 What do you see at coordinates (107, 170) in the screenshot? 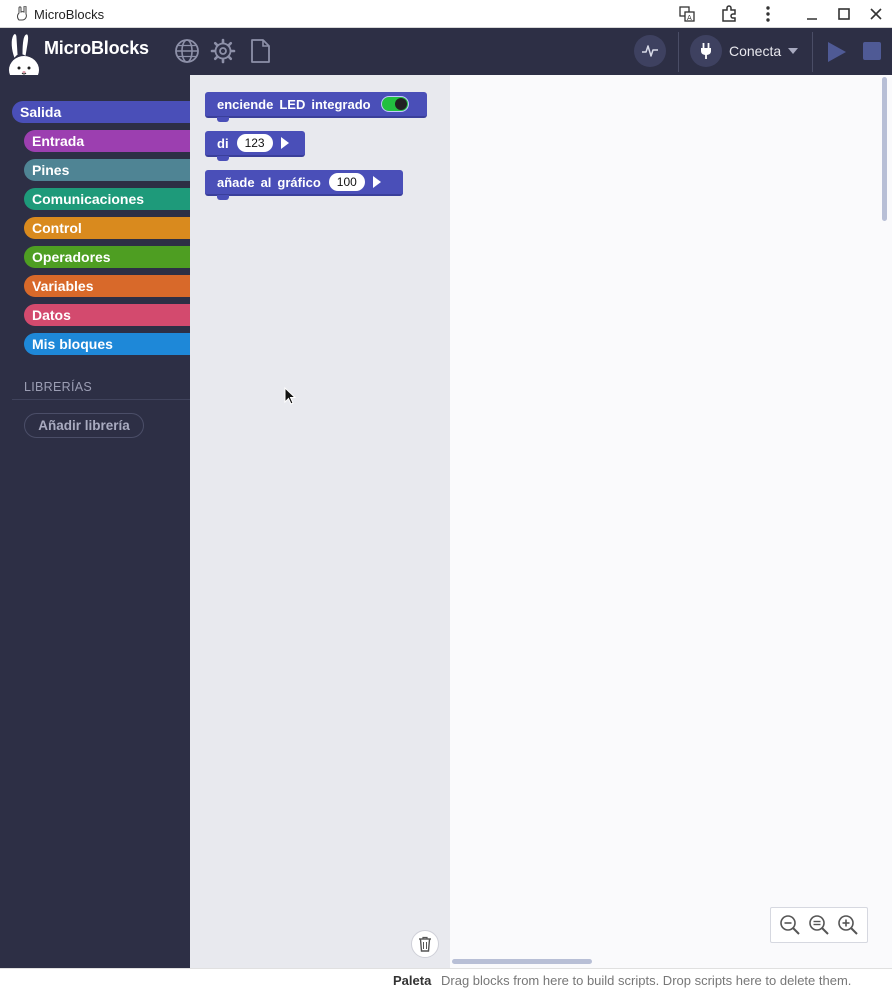
I see `category-pines: Pines` at bounding box center [107, 170].